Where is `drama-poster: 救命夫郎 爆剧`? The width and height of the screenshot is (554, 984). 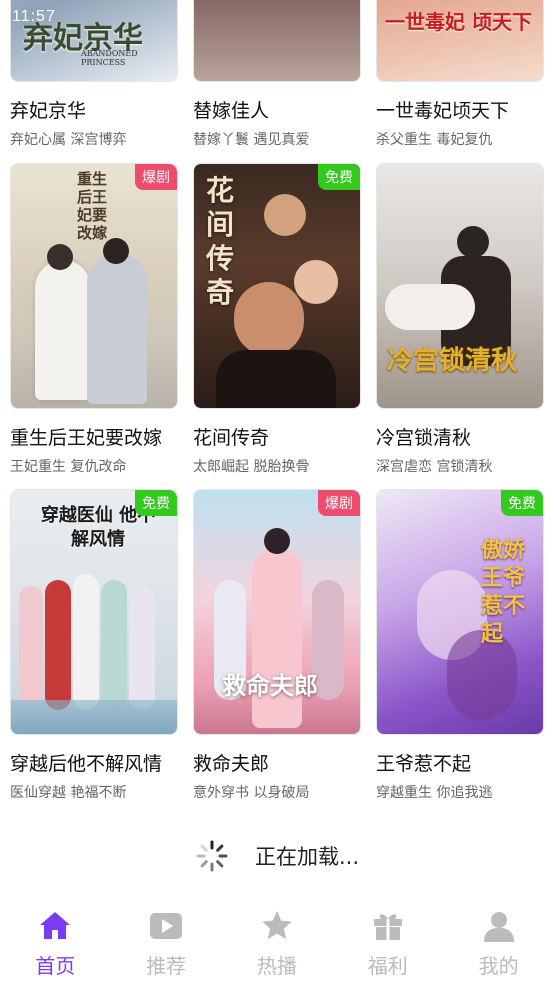
drama-poster: 救命夫郎 爆剧 is located at coordinates (277, 612).